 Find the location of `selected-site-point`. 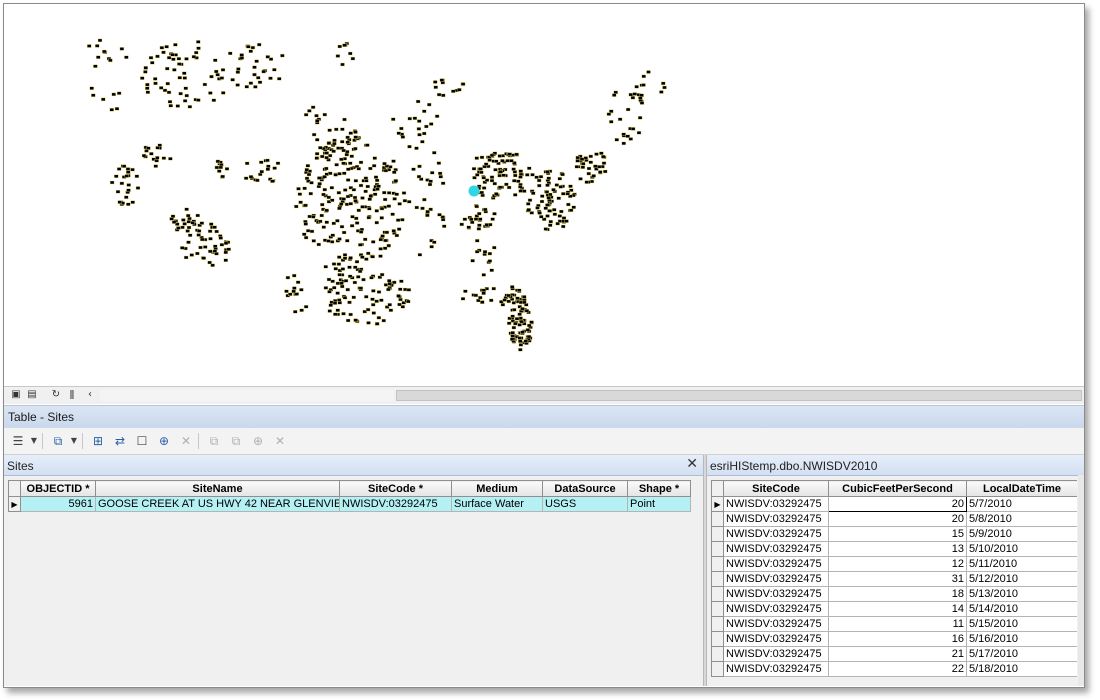

selected-site-point is located at coordinates (474, 191).